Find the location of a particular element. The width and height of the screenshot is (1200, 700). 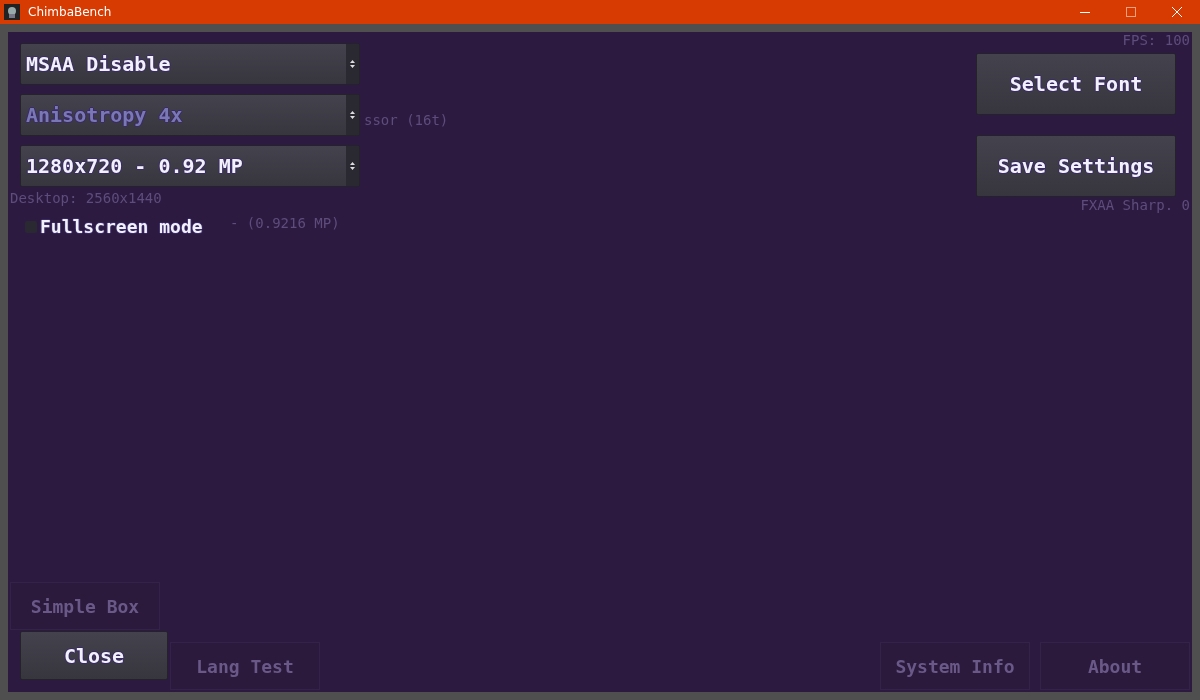

overlay-text: Desktop: 2560x1440 is located at coordinates (86, 198).